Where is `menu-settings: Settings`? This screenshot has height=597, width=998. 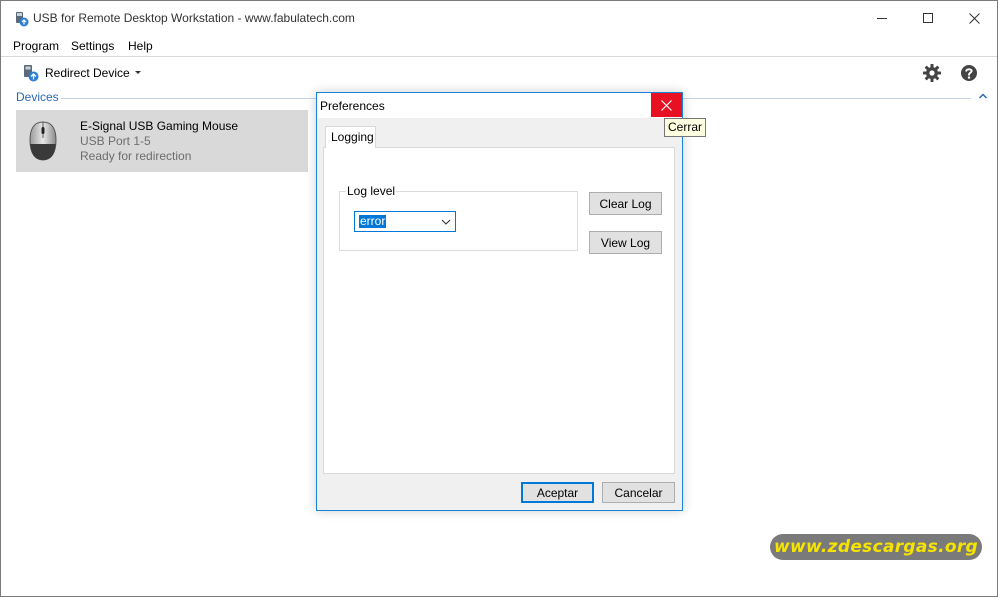
menu-settings: Settings is located at coordinates (92, 46).